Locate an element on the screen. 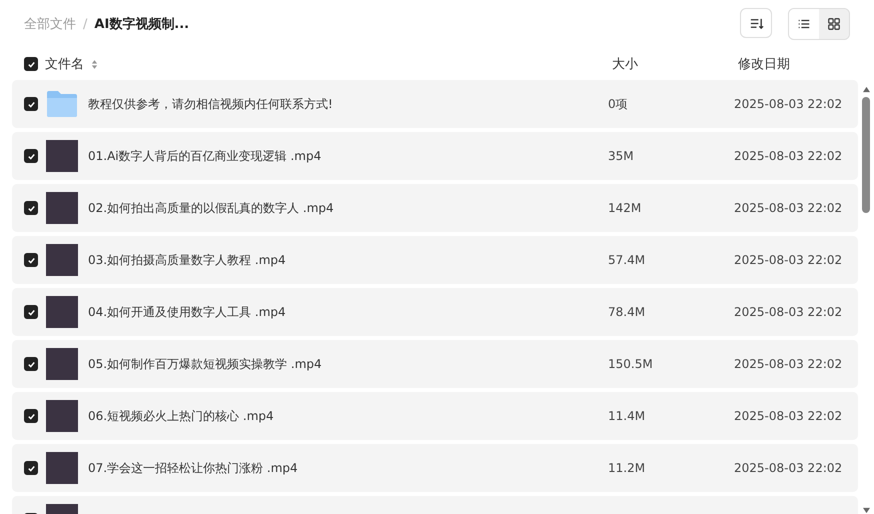 The height and width of the screenshot is (514, 874). file-row: 04.如何开通及使用数字人工具 .mp4 78.4M 2025-08-03 22:02 is located at coordinates (435, 312).